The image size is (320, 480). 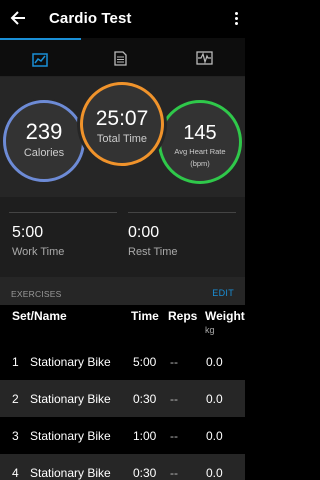 I want to click on chart-tab-icon, so click(x=40, y=60).